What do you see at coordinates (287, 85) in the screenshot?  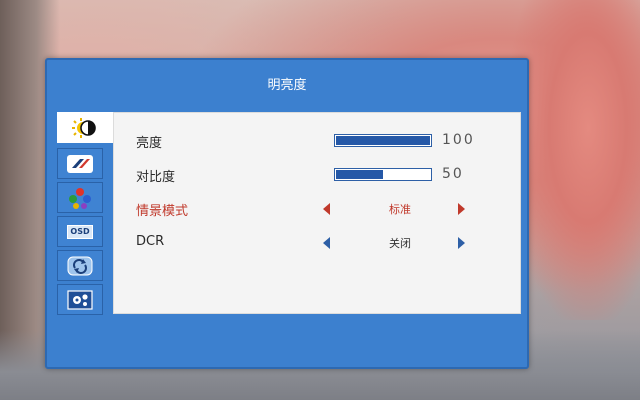 I see `menu-title: 明亮度` at bounding box center [287, 85].